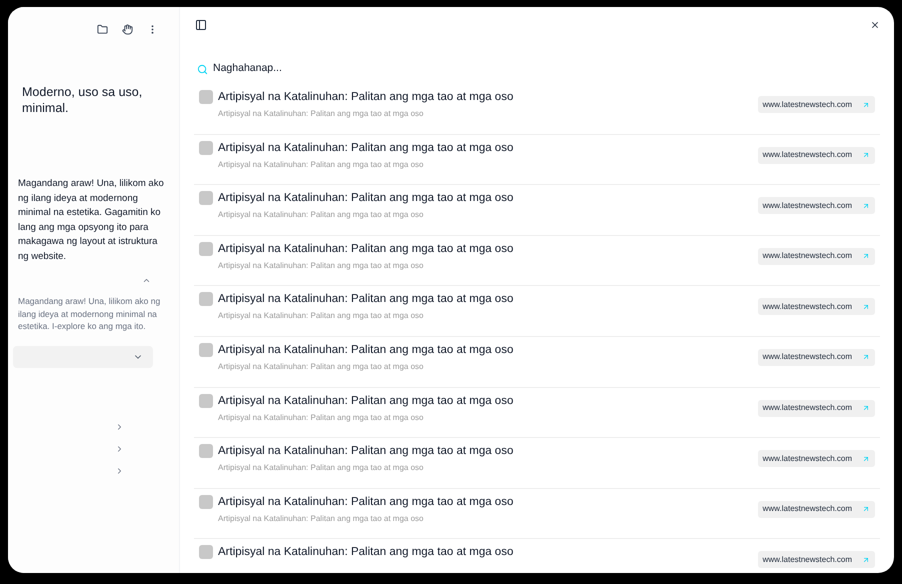  Describe the element at coordinates (146, 280) in the screenshot. I see `chevron-up-icon` at that location.